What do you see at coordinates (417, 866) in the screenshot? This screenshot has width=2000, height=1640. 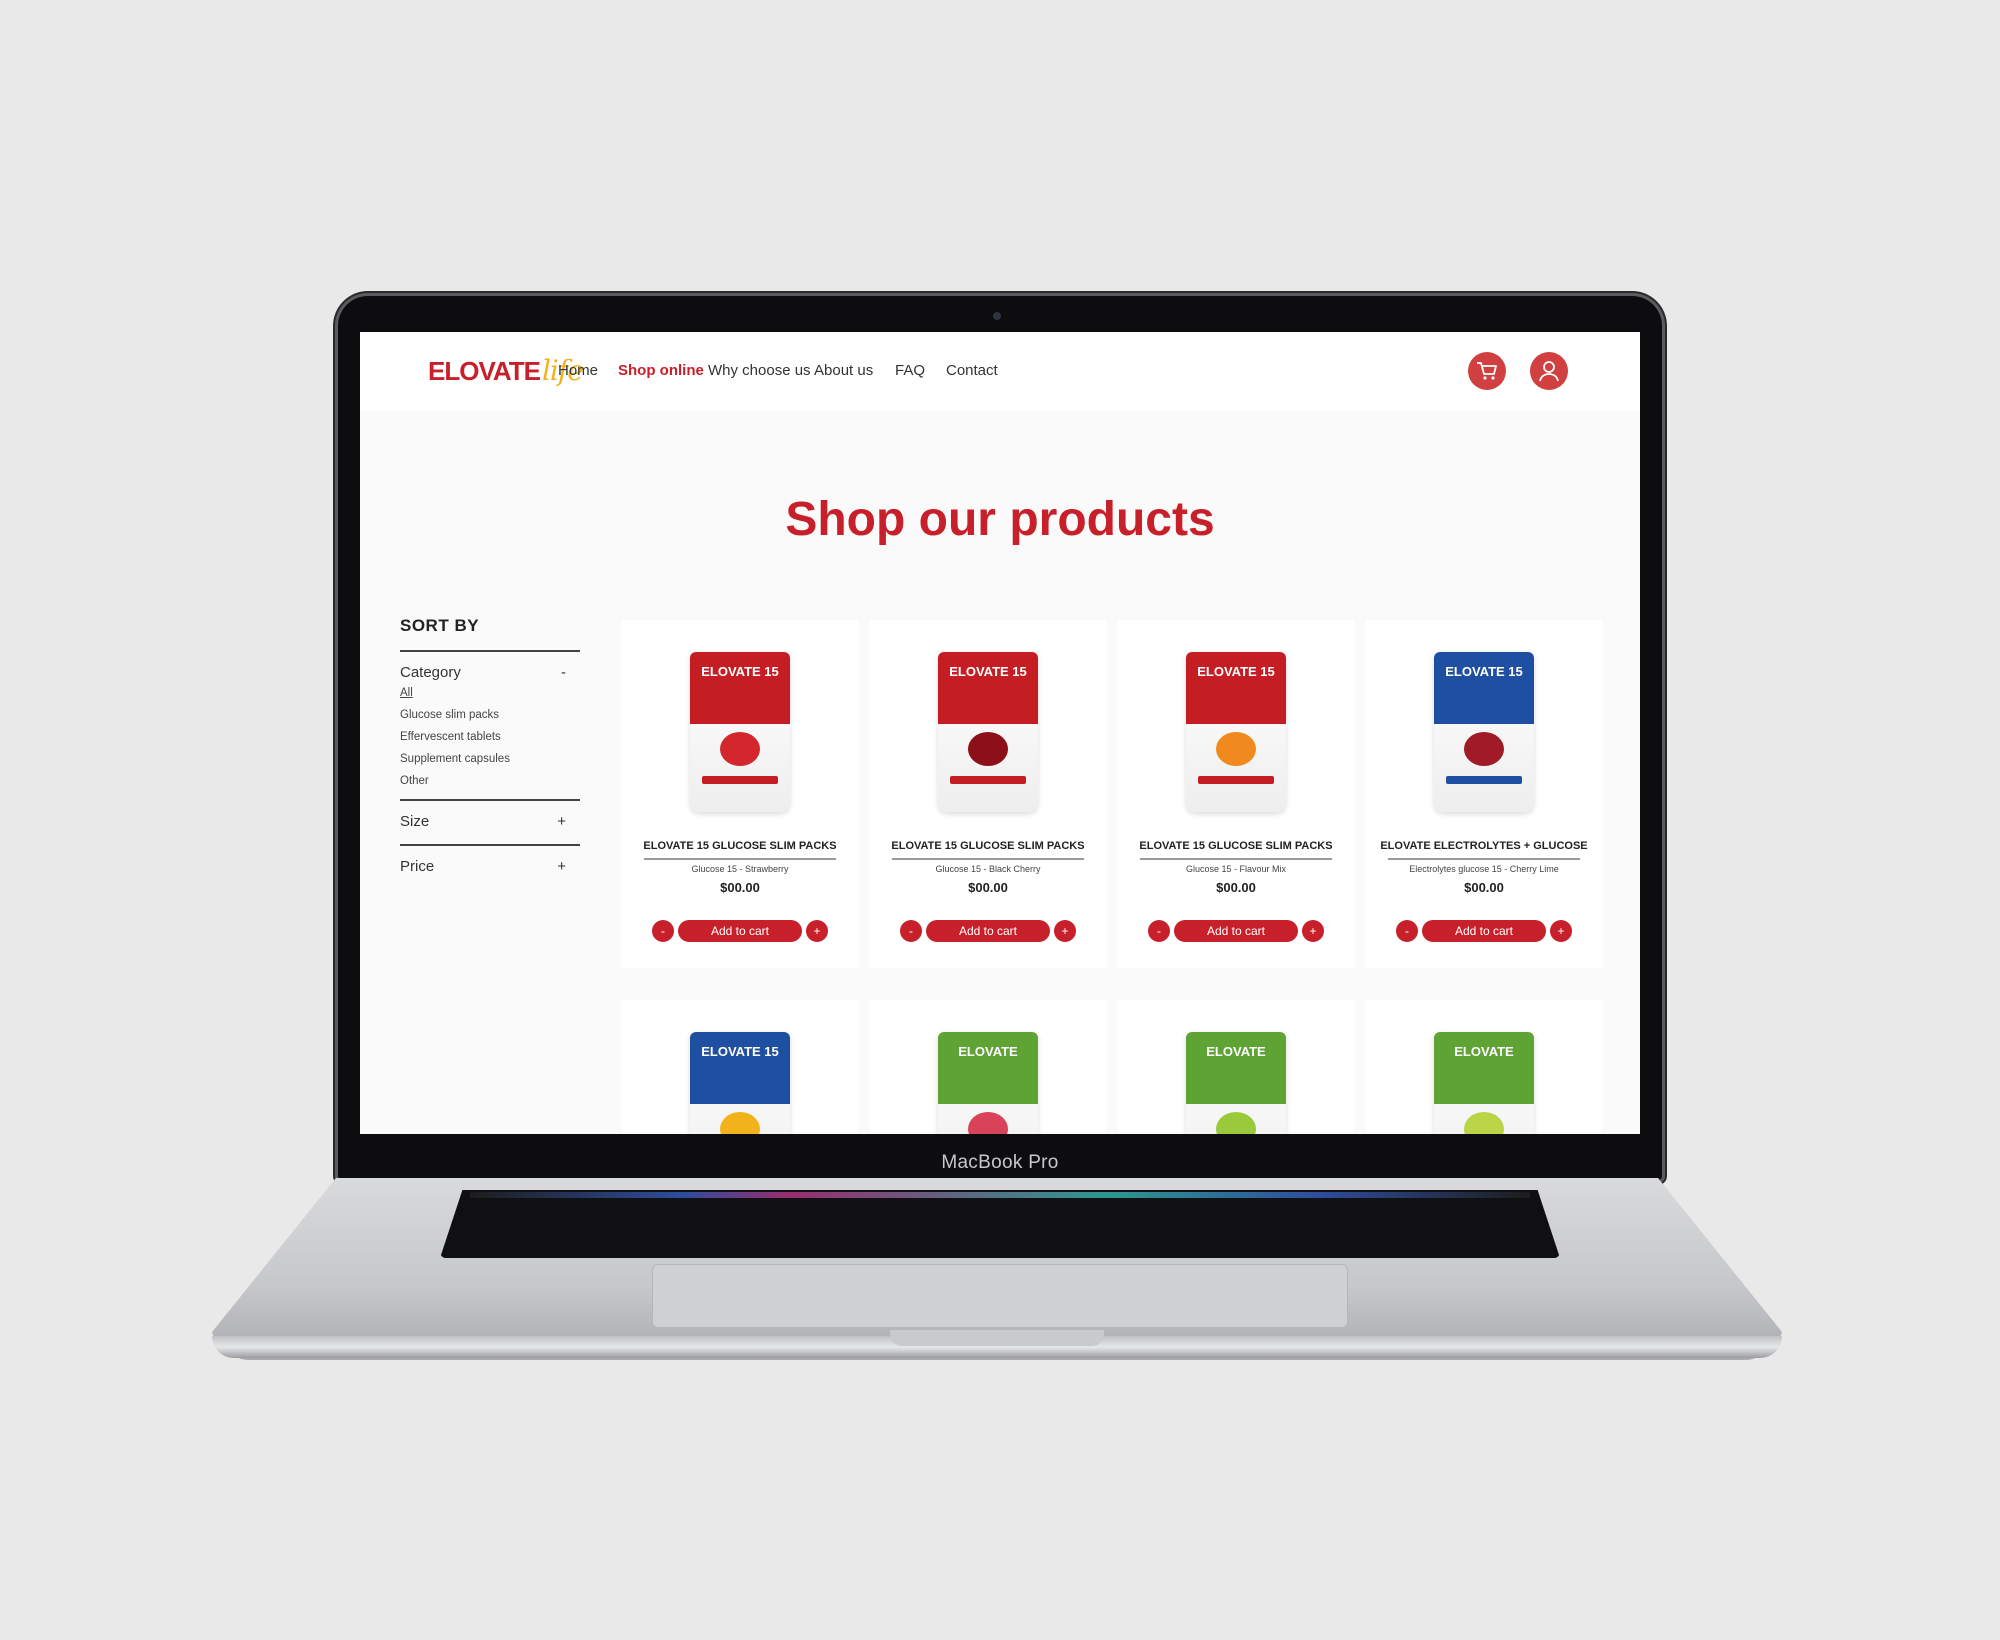 I see `price-label: Price` at bounding box center [417, 866].